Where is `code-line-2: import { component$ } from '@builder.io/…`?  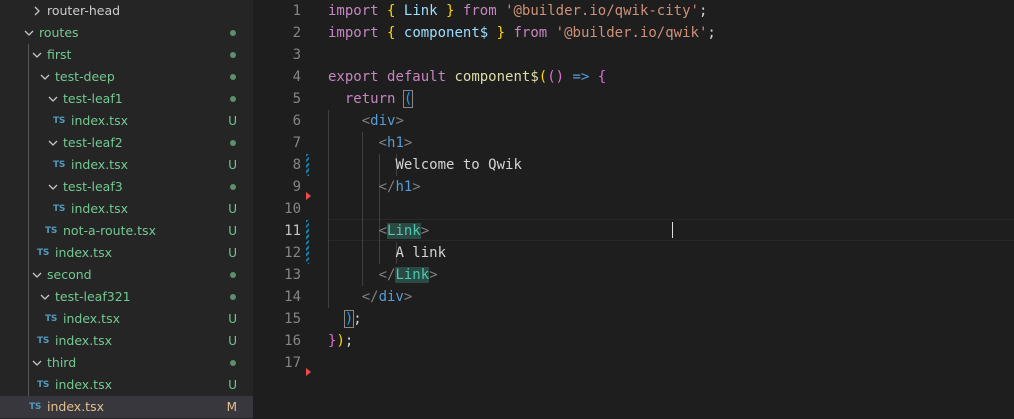 code-line-2: import { component$ } from '@builder.io/… is located at coordinates (522, 33).